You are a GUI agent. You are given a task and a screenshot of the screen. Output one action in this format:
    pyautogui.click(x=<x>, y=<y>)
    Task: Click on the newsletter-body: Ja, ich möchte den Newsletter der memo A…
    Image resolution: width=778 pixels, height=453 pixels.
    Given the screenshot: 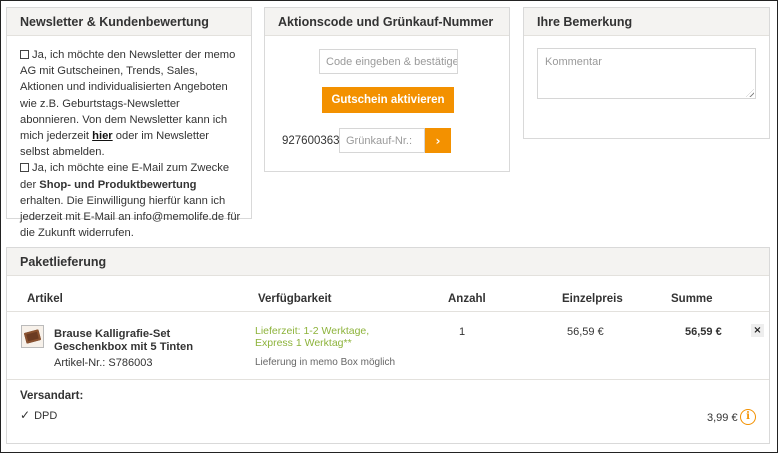 What is the action you would take?
    pyautogui.click(x=129, y=138)
    